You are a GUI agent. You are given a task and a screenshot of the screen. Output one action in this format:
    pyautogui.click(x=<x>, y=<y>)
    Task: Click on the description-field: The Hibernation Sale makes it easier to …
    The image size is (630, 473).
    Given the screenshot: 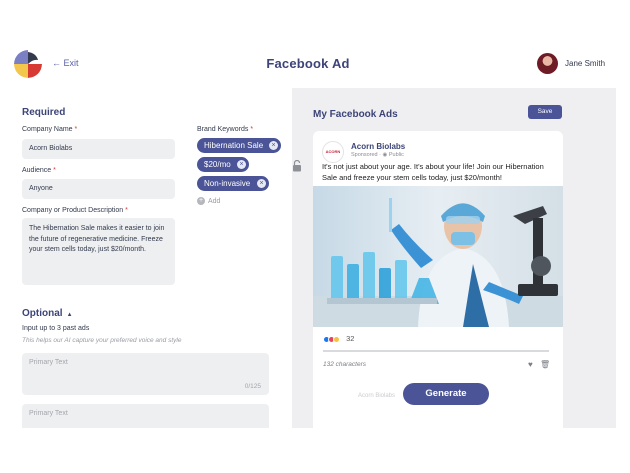 What is the action you would take?
    pyautogui.click(x=98, y=251)
    